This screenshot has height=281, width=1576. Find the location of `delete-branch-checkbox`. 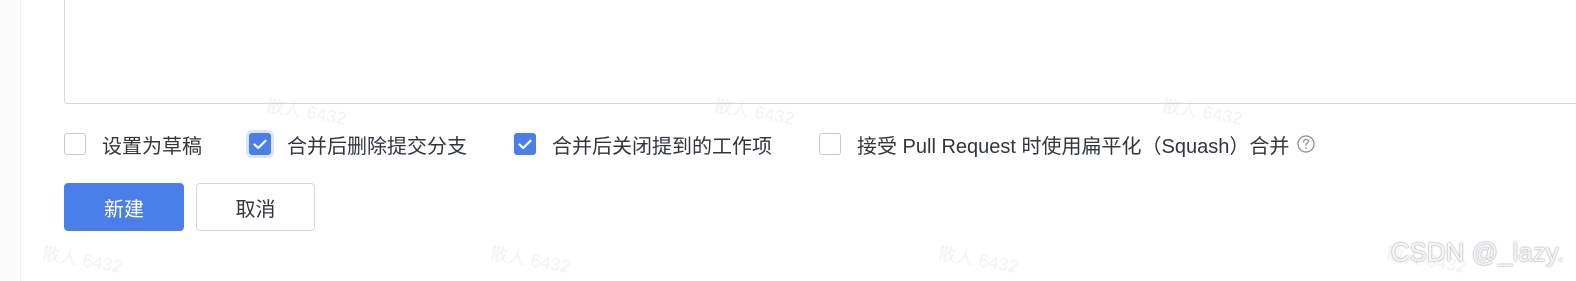

delete-branch-checkbox is located at coordinates (260, 144).